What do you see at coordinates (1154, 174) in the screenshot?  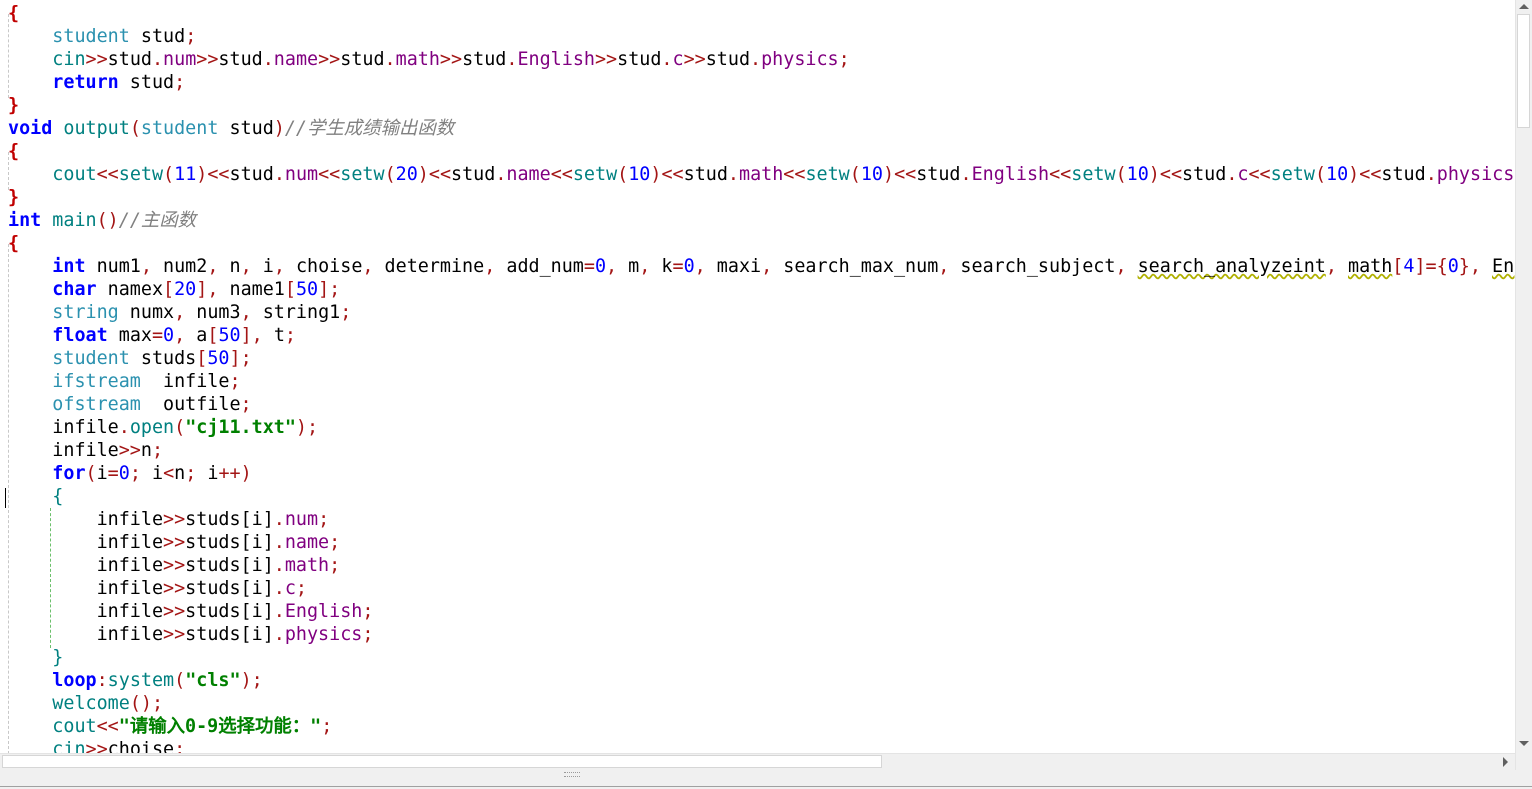 I see `code-token: )` at bounding box center [1154, 174].